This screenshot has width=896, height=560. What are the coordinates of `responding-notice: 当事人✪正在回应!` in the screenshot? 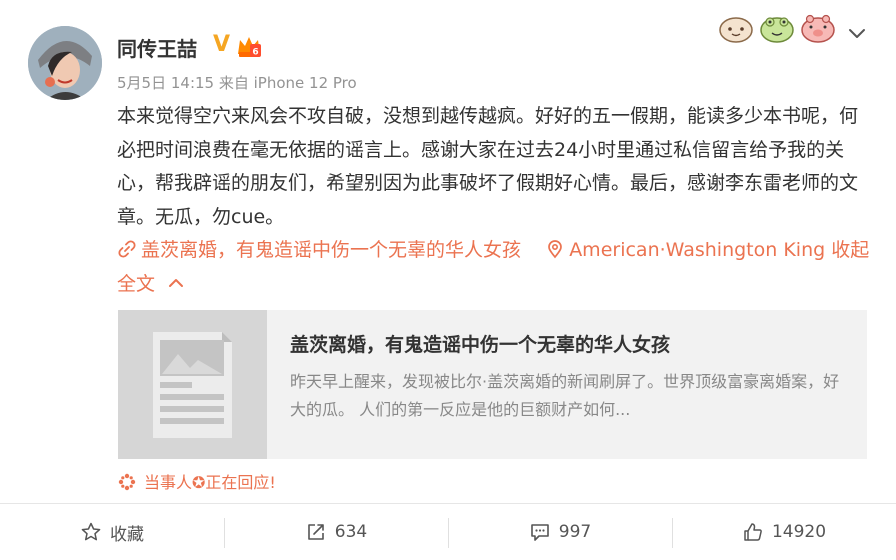 It's located at (197, 481).